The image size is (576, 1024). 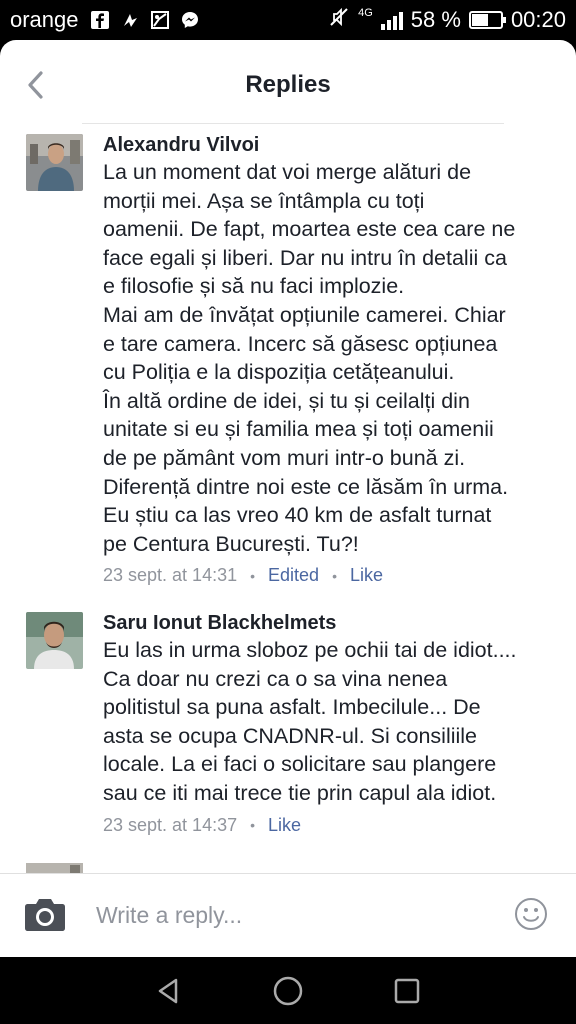 I want to click on signal-icon, so click(x=391, y=20).